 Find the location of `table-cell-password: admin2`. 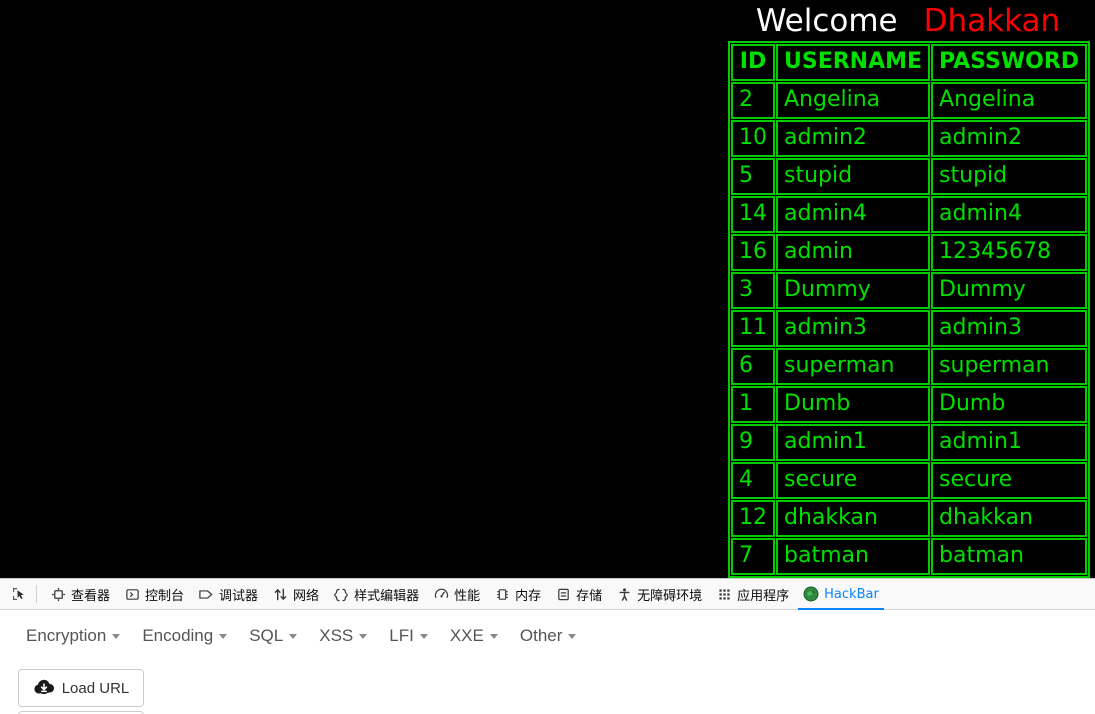

table-cell-password: admin2 is located at coordinates (1009, 138).